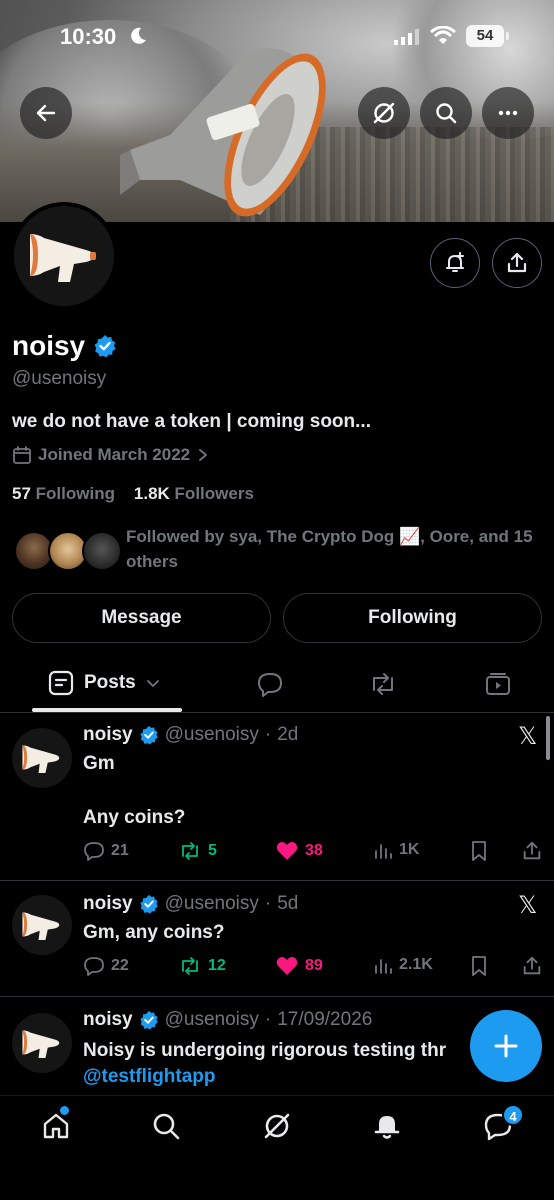 This screenshot has height=1200, width=554. I want to click on views-button: 2.1K, so click(403, 965).